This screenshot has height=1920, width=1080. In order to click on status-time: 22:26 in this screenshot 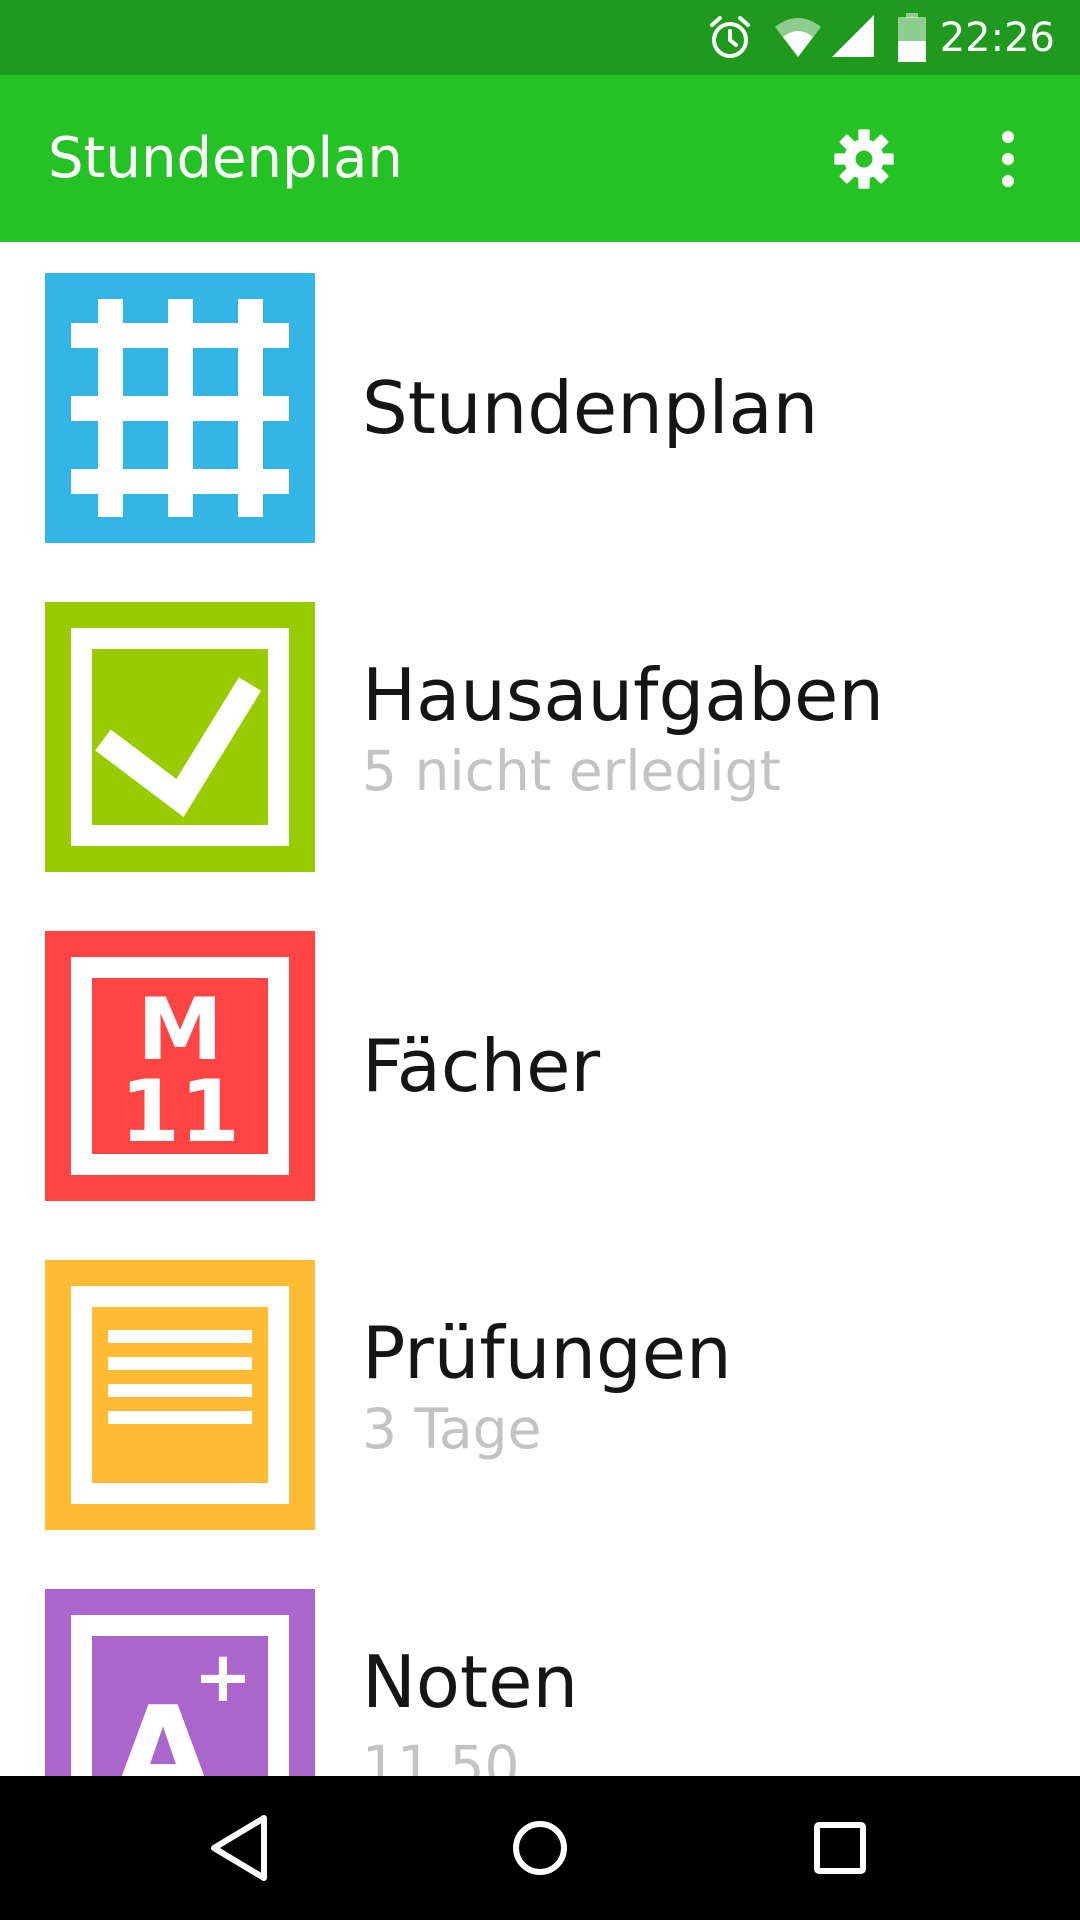, I will do `click(997, 38)`.